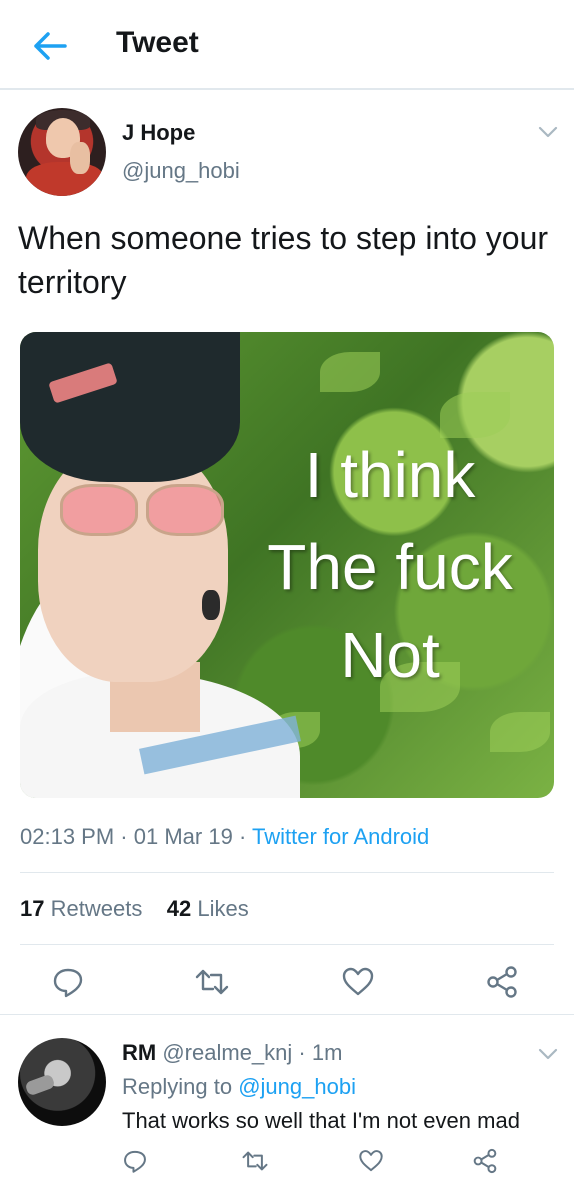 The height and width of the screenshot is (1200, 574). Describe the element at coordinates (81, 908) in the screenshot. I see `retweets-stat: 17 Retweets` at that location.